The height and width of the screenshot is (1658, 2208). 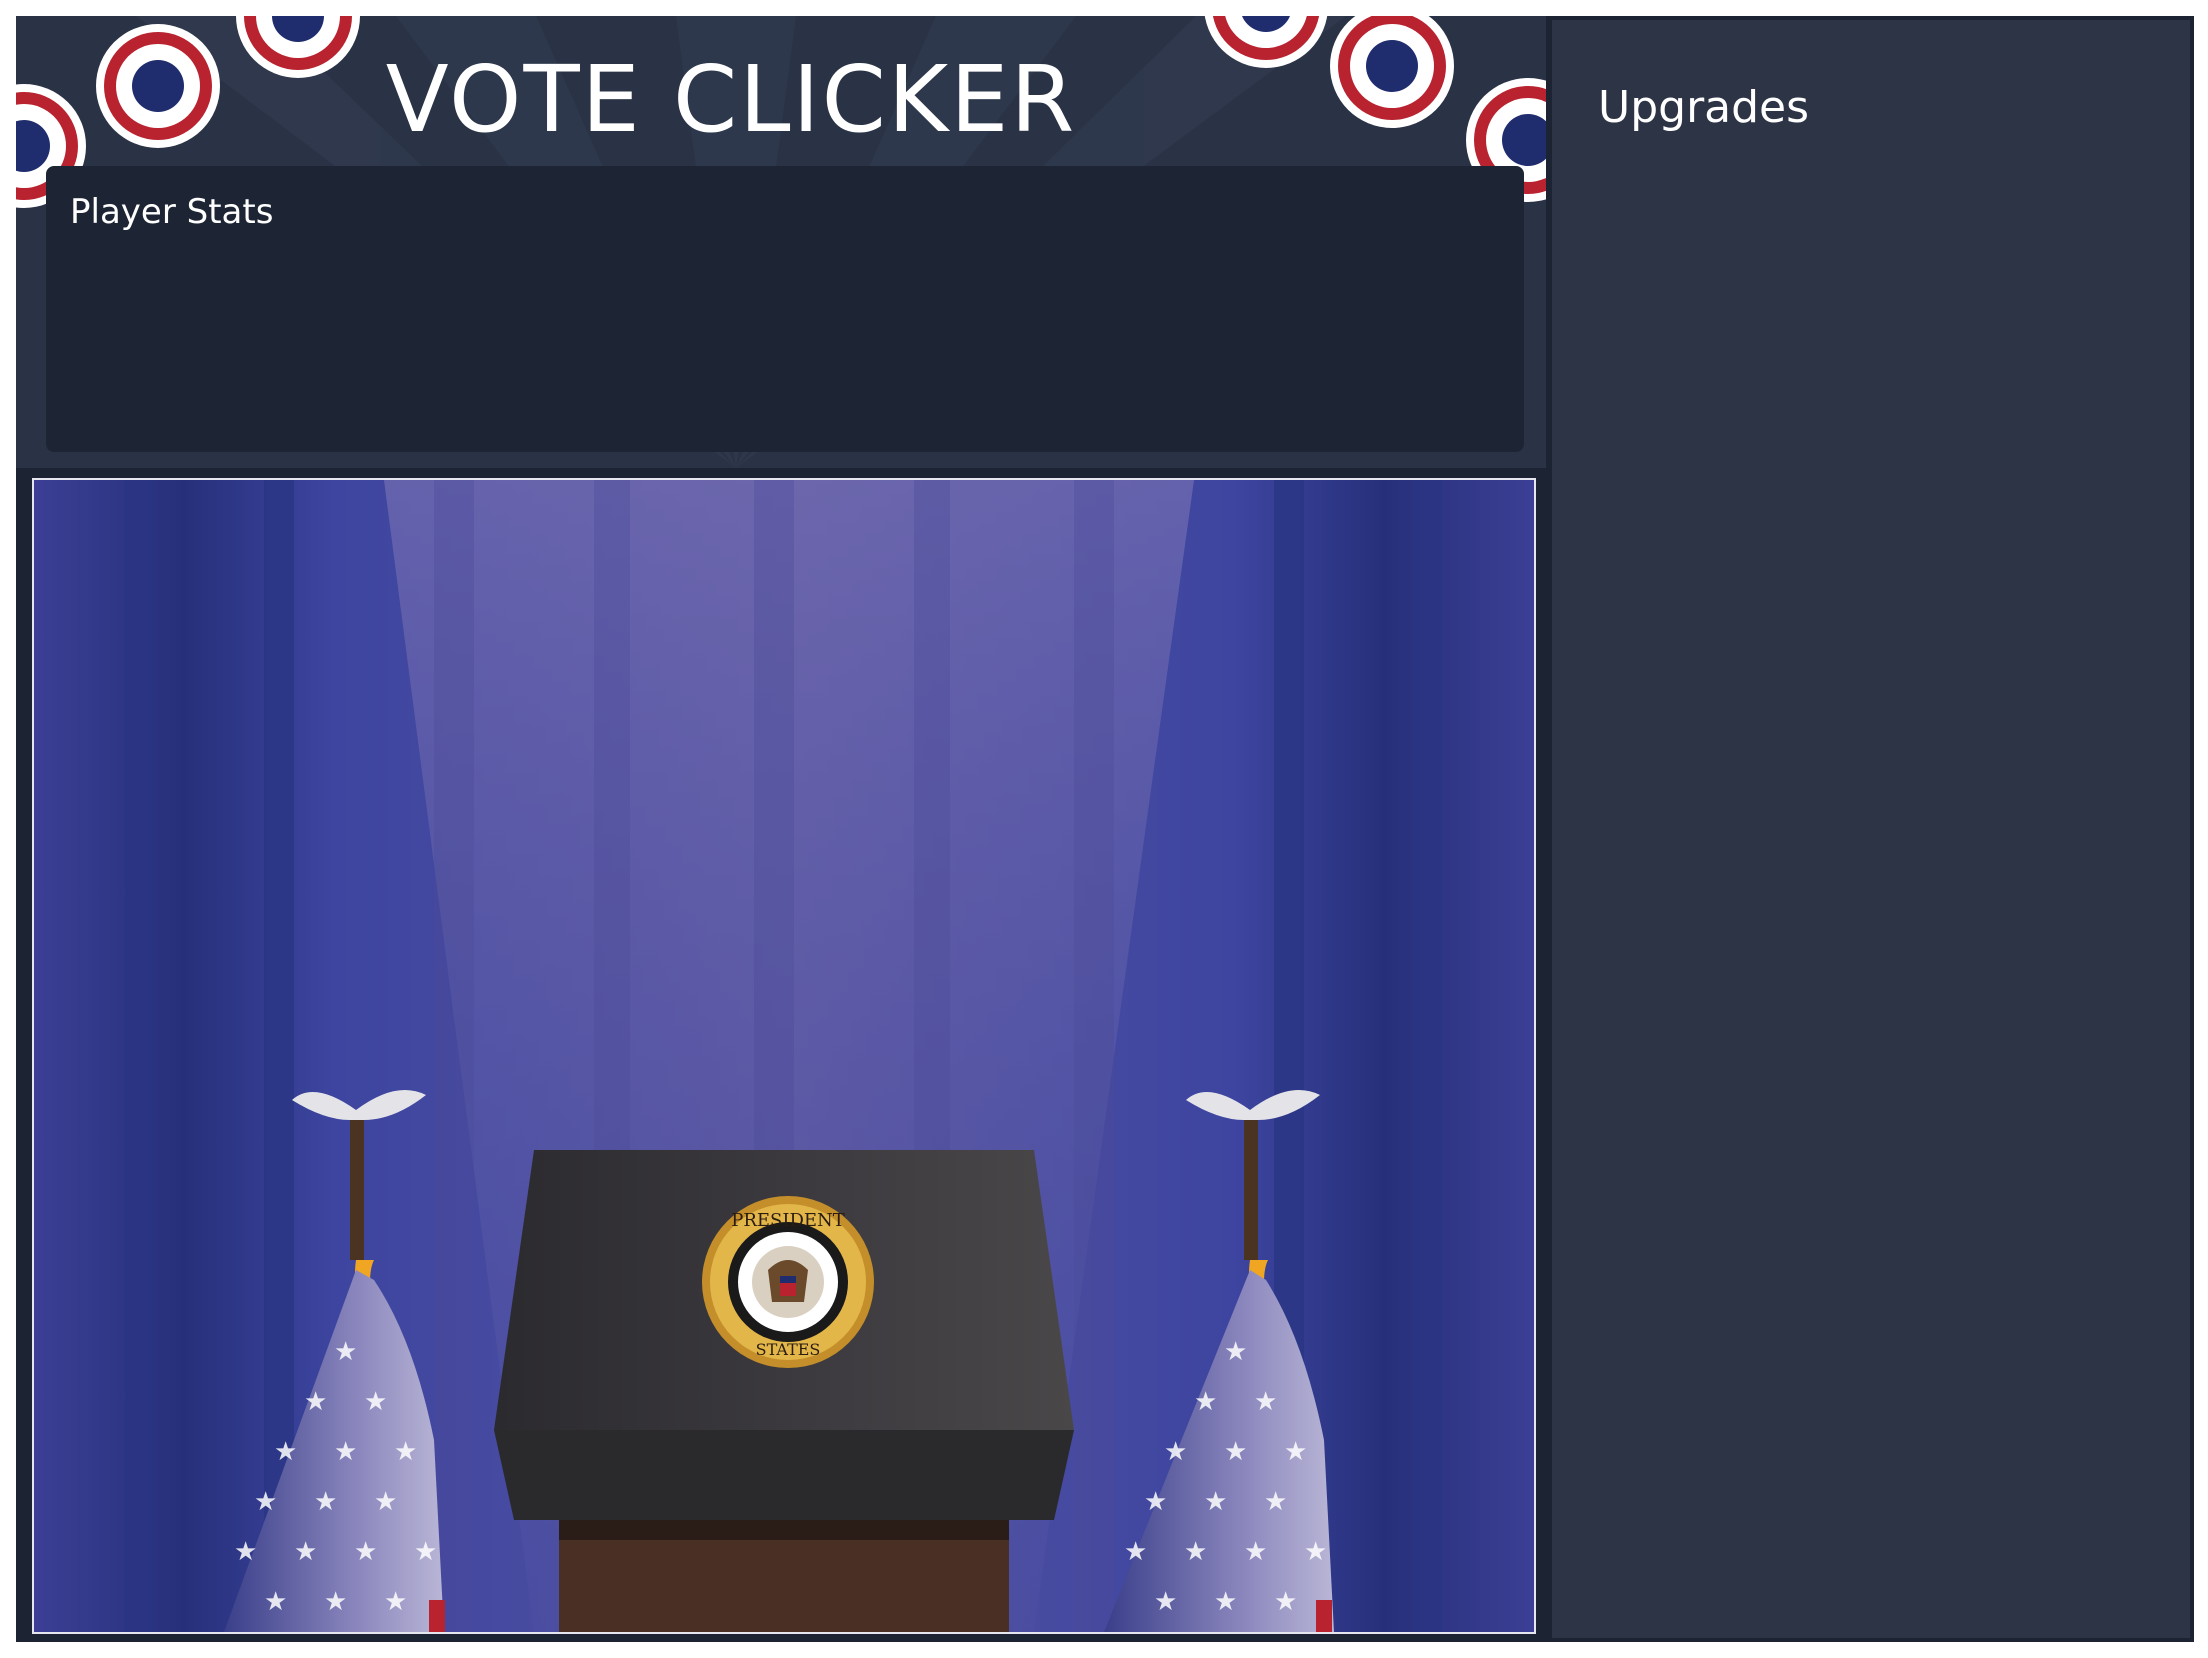 What do you see at coordinates (788, 1220) in the screenshot?
I see `seal-top-text: PRESIDENT` at bounding box center [788, 1220].